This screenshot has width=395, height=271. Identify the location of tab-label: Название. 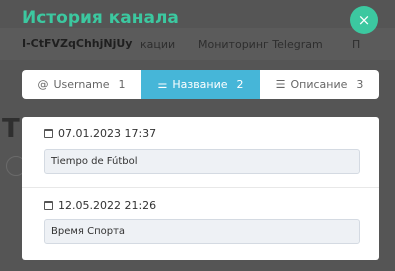
(200, 84).